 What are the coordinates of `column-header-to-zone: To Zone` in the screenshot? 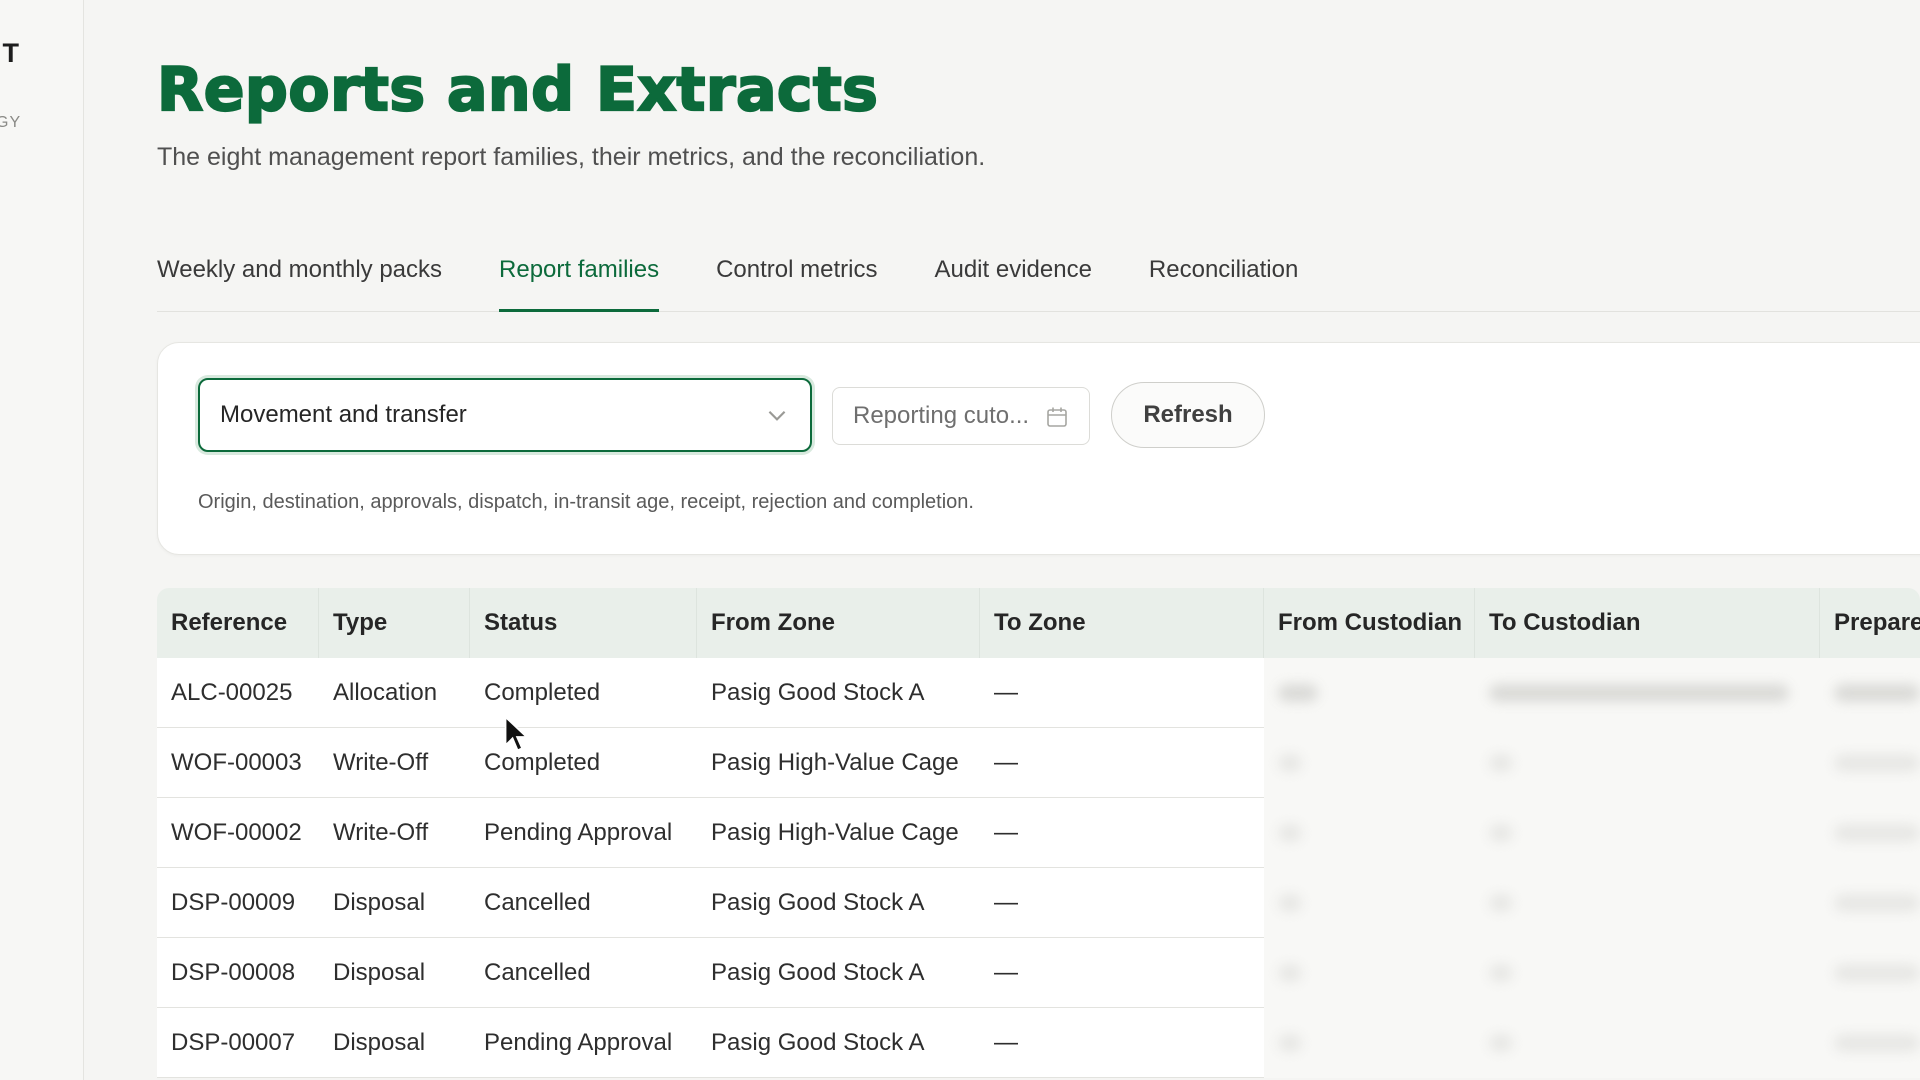 It's located at (1122, 623).